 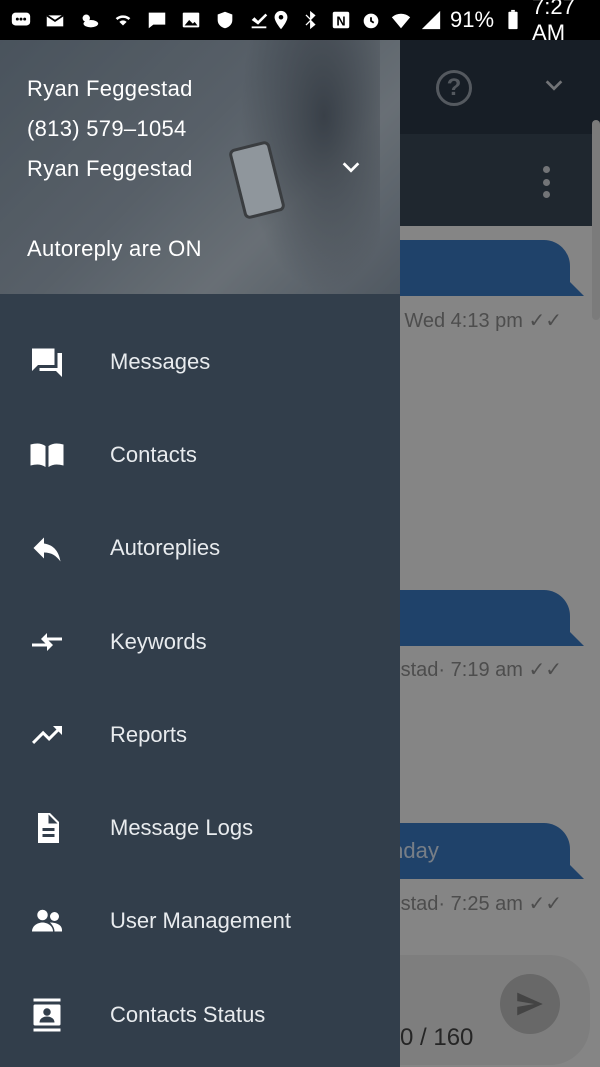 What do you see at coordinates (47, 548) in the screenshot?
I see `reply-icon` at bounding box center [47, 548].